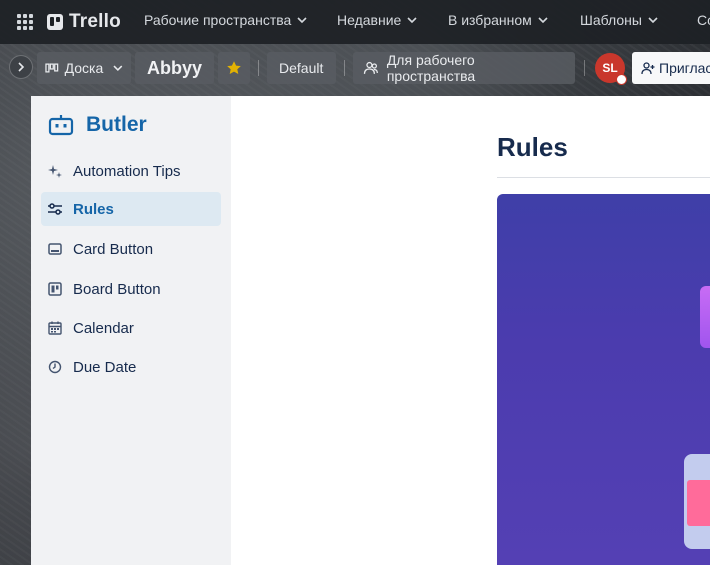 The image size is (710, 565). I want to click on expand-sidebar-button, so click(21, 67).